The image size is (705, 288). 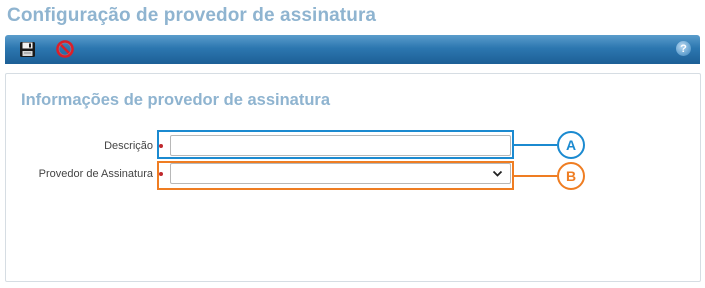 What do you see at coordinates (335, 175) in the screenshot?
I see `annotation-b-highlight` at bounding box center [335, 175].